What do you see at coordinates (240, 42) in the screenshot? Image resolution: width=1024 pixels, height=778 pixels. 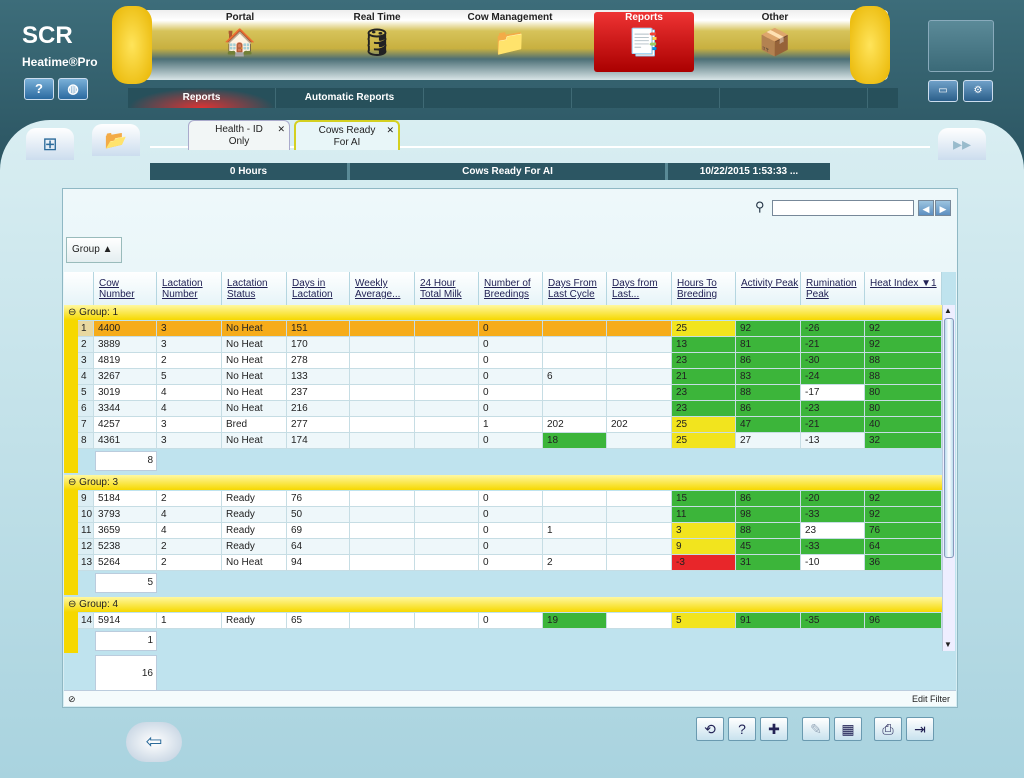 I see `nav-portal: Portal 🏠` at bounding box center [240, 42].